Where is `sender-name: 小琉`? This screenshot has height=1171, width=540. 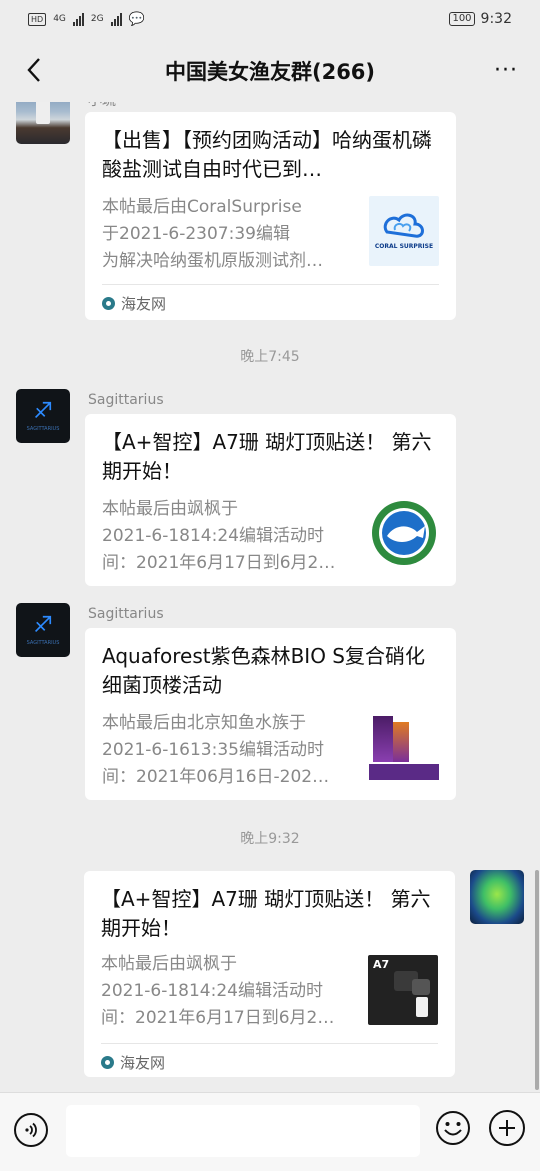 sender-name: 小琉 is located at coordinates (102, 106).